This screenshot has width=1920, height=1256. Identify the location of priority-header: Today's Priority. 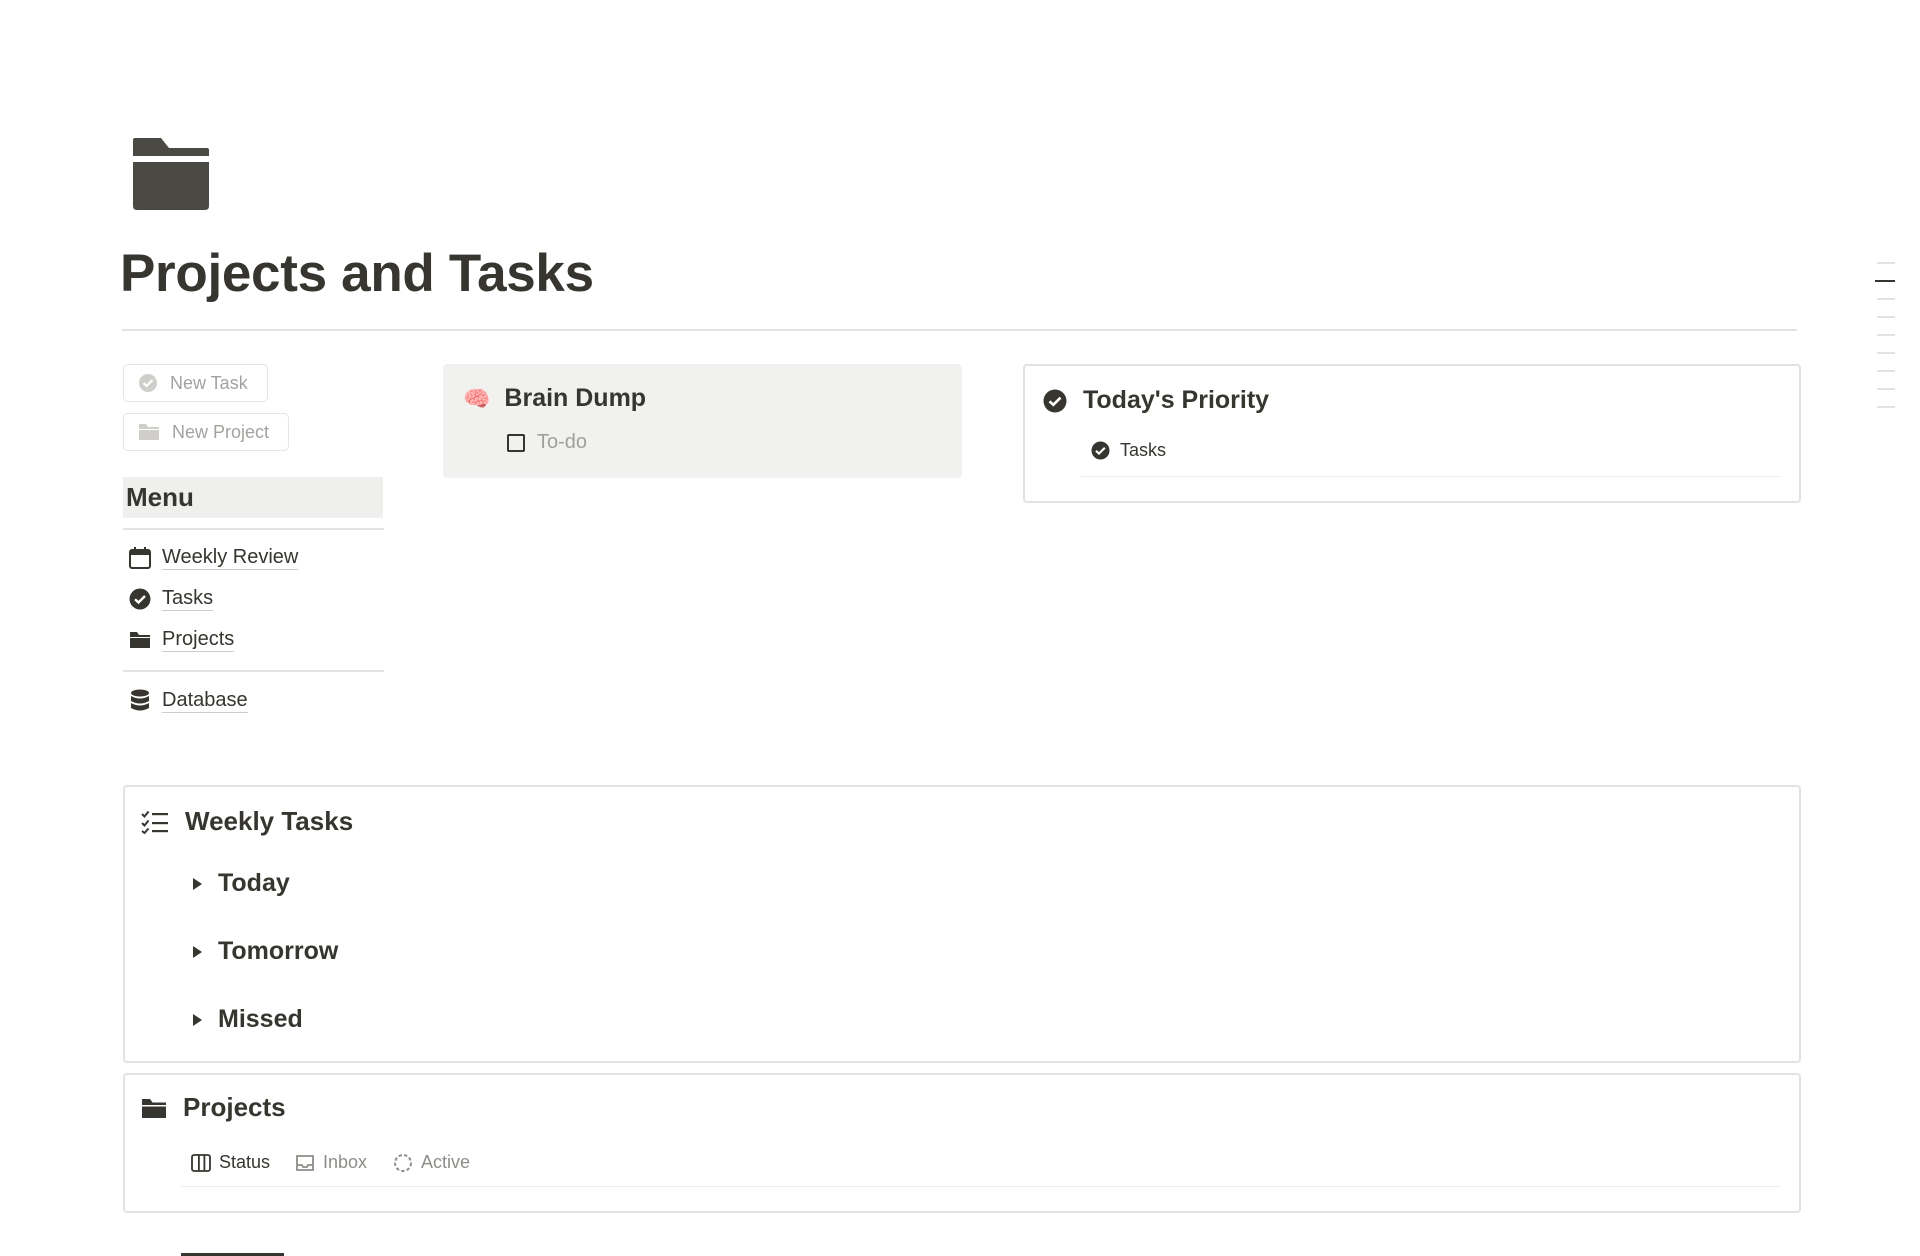
(1156, 400).